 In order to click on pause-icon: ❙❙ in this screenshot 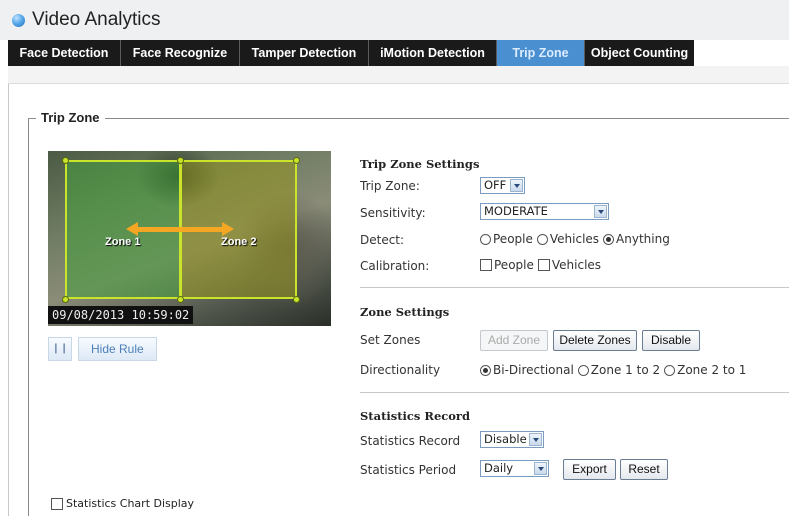, I will do `click(60, 348)`.